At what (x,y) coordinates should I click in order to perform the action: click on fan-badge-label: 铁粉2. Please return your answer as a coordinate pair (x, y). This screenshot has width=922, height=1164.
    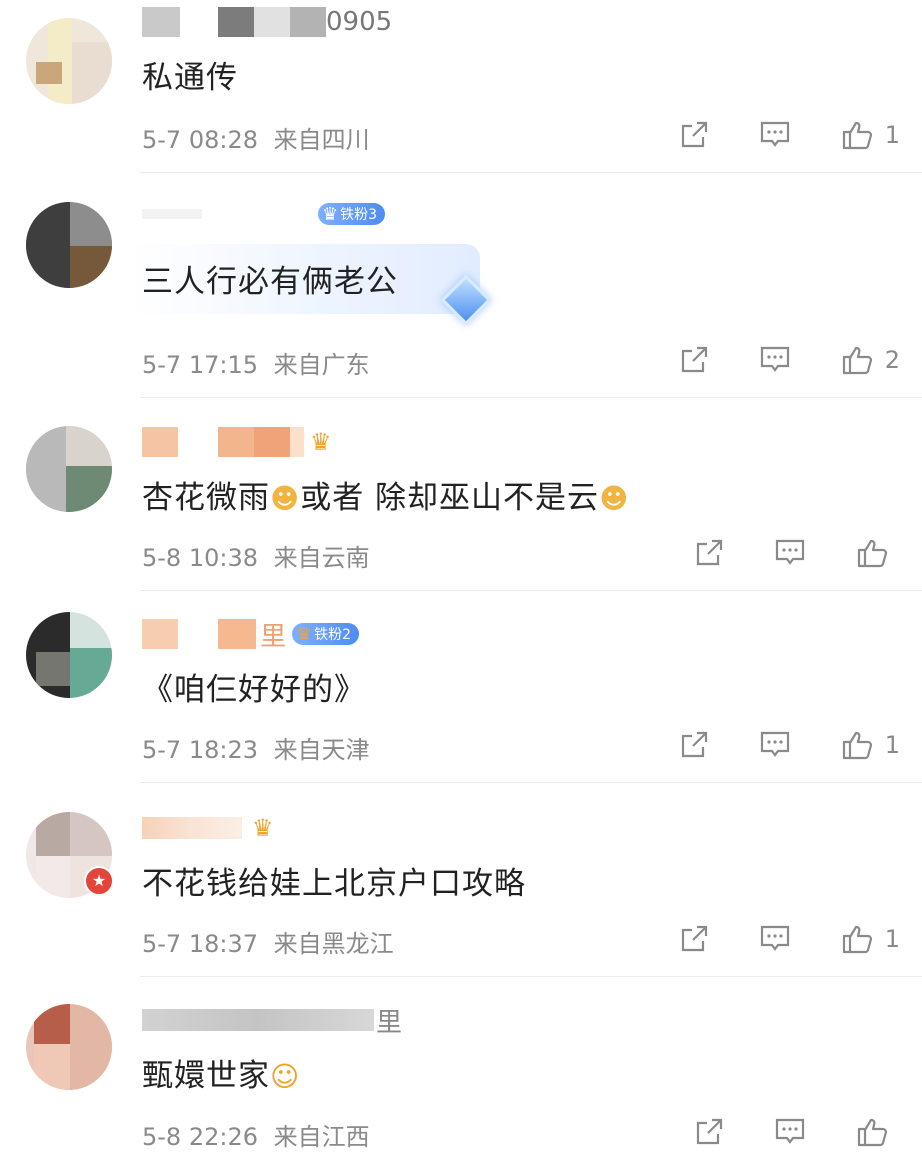
    Looking at the image, I should click on (333, 635).